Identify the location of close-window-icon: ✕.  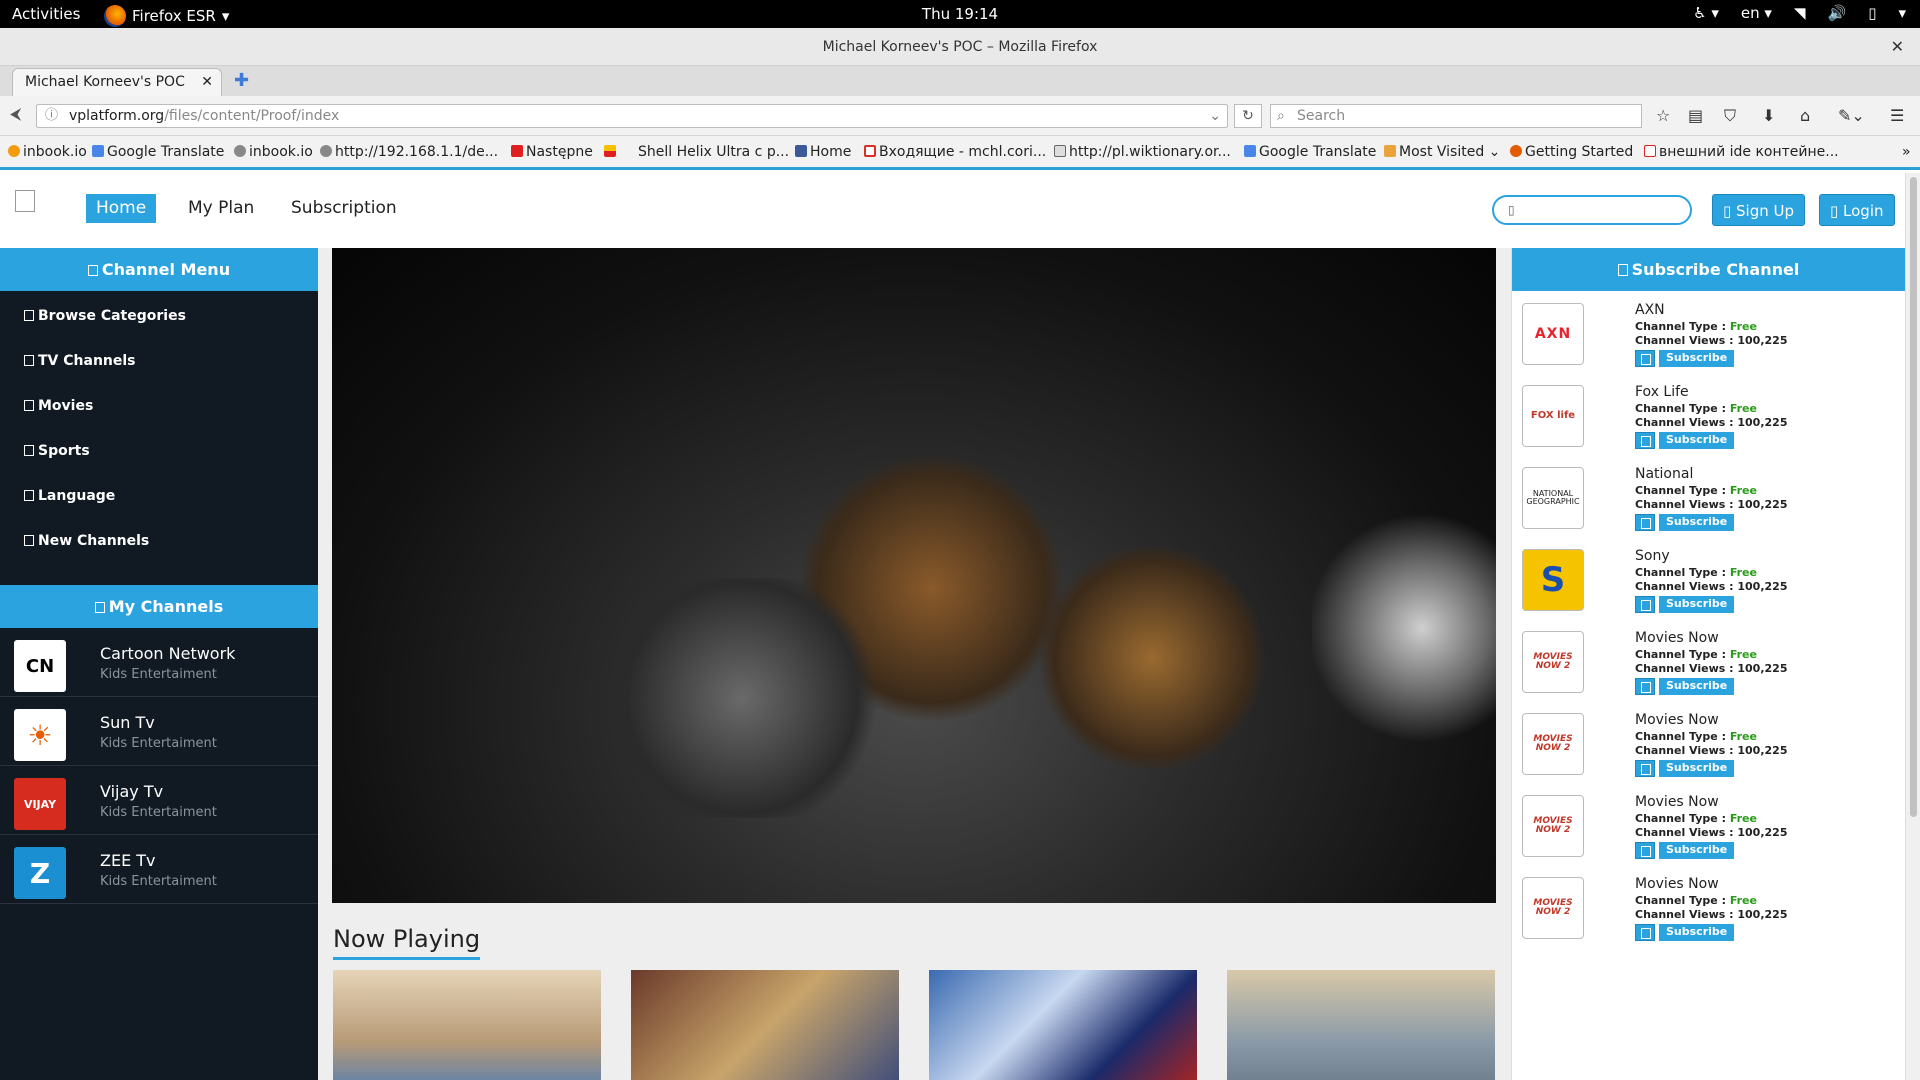
(1897, 47).